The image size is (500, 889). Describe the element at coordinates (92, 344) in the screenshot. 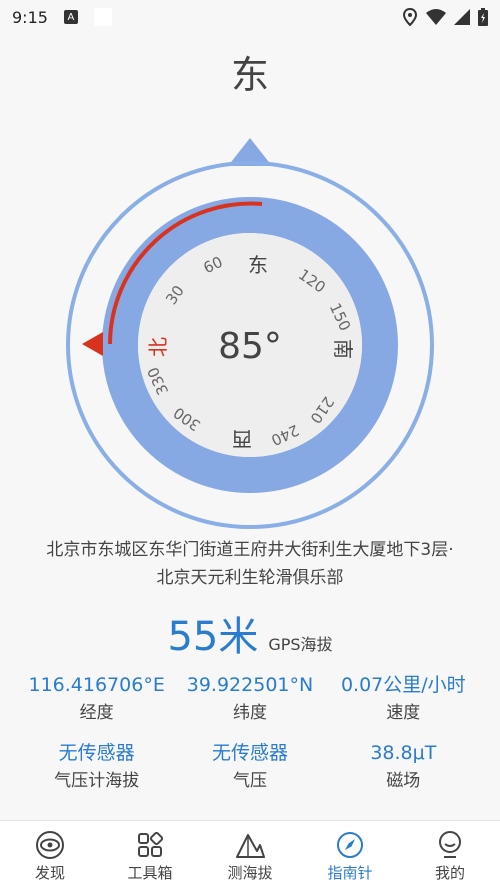

I see `heading-marker-icon` at that location.